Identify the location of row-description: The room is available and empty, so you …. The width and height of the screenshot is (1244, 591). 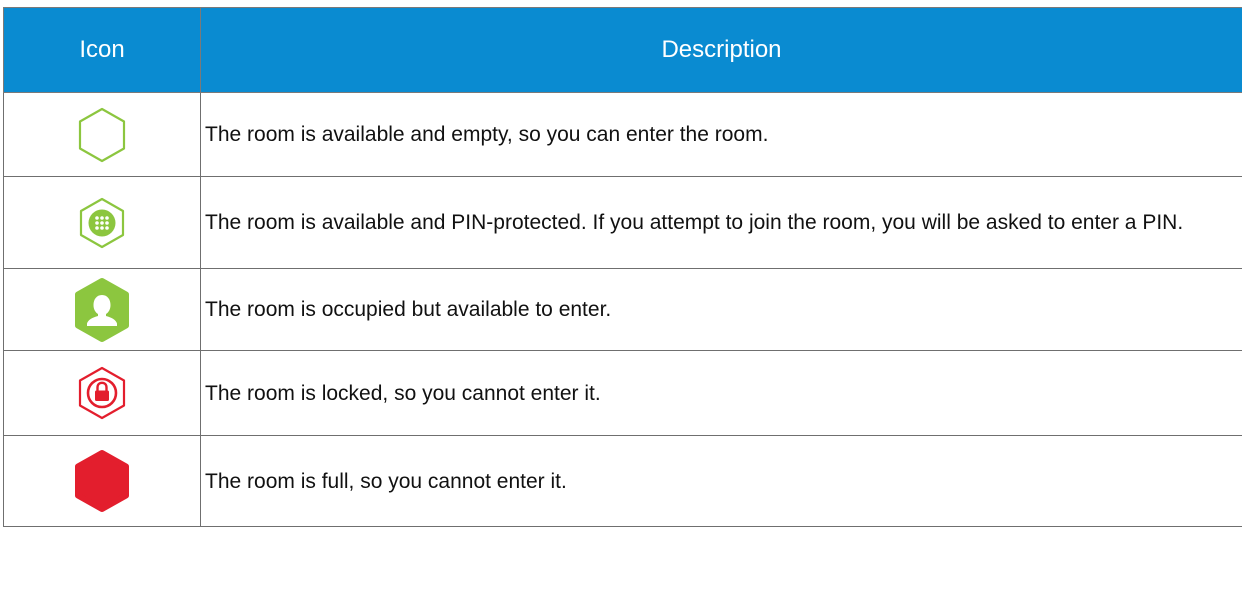
(487, 134).